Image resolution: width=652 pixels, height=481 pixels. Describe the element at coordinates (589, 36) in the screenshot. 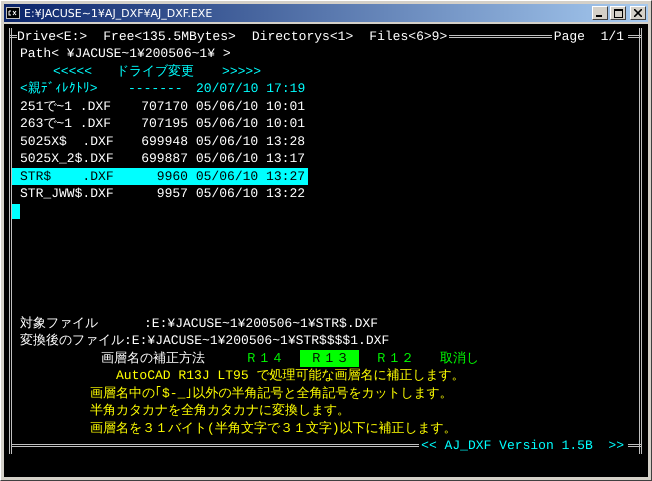

I see `page-indicator: Page 1/1` at that location.